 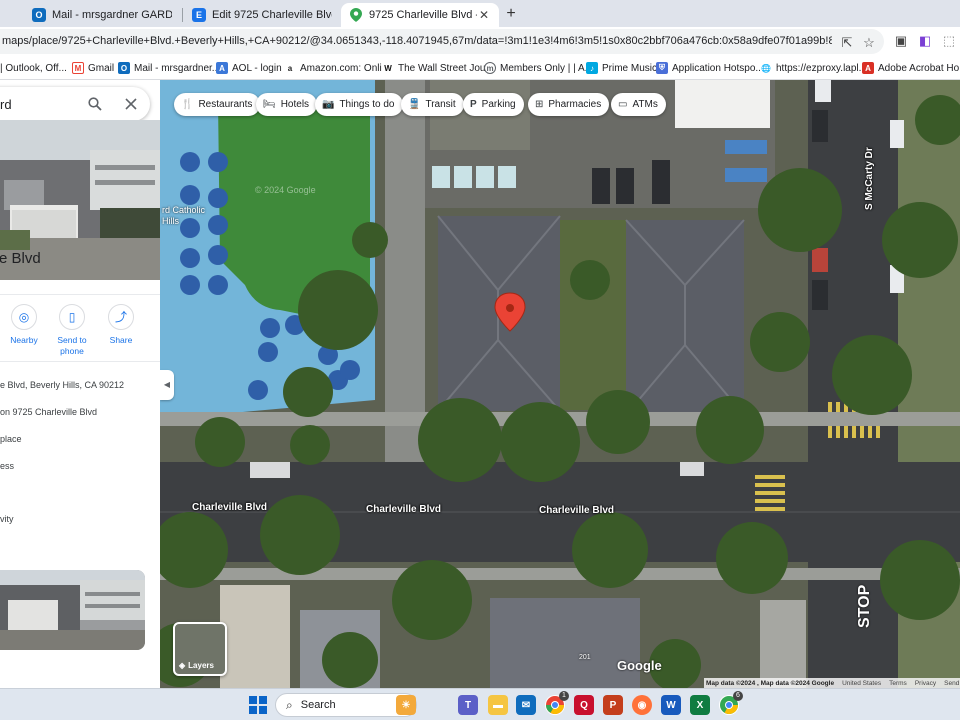 I want to click on excel-icon: X, so click(x=700, y=705).